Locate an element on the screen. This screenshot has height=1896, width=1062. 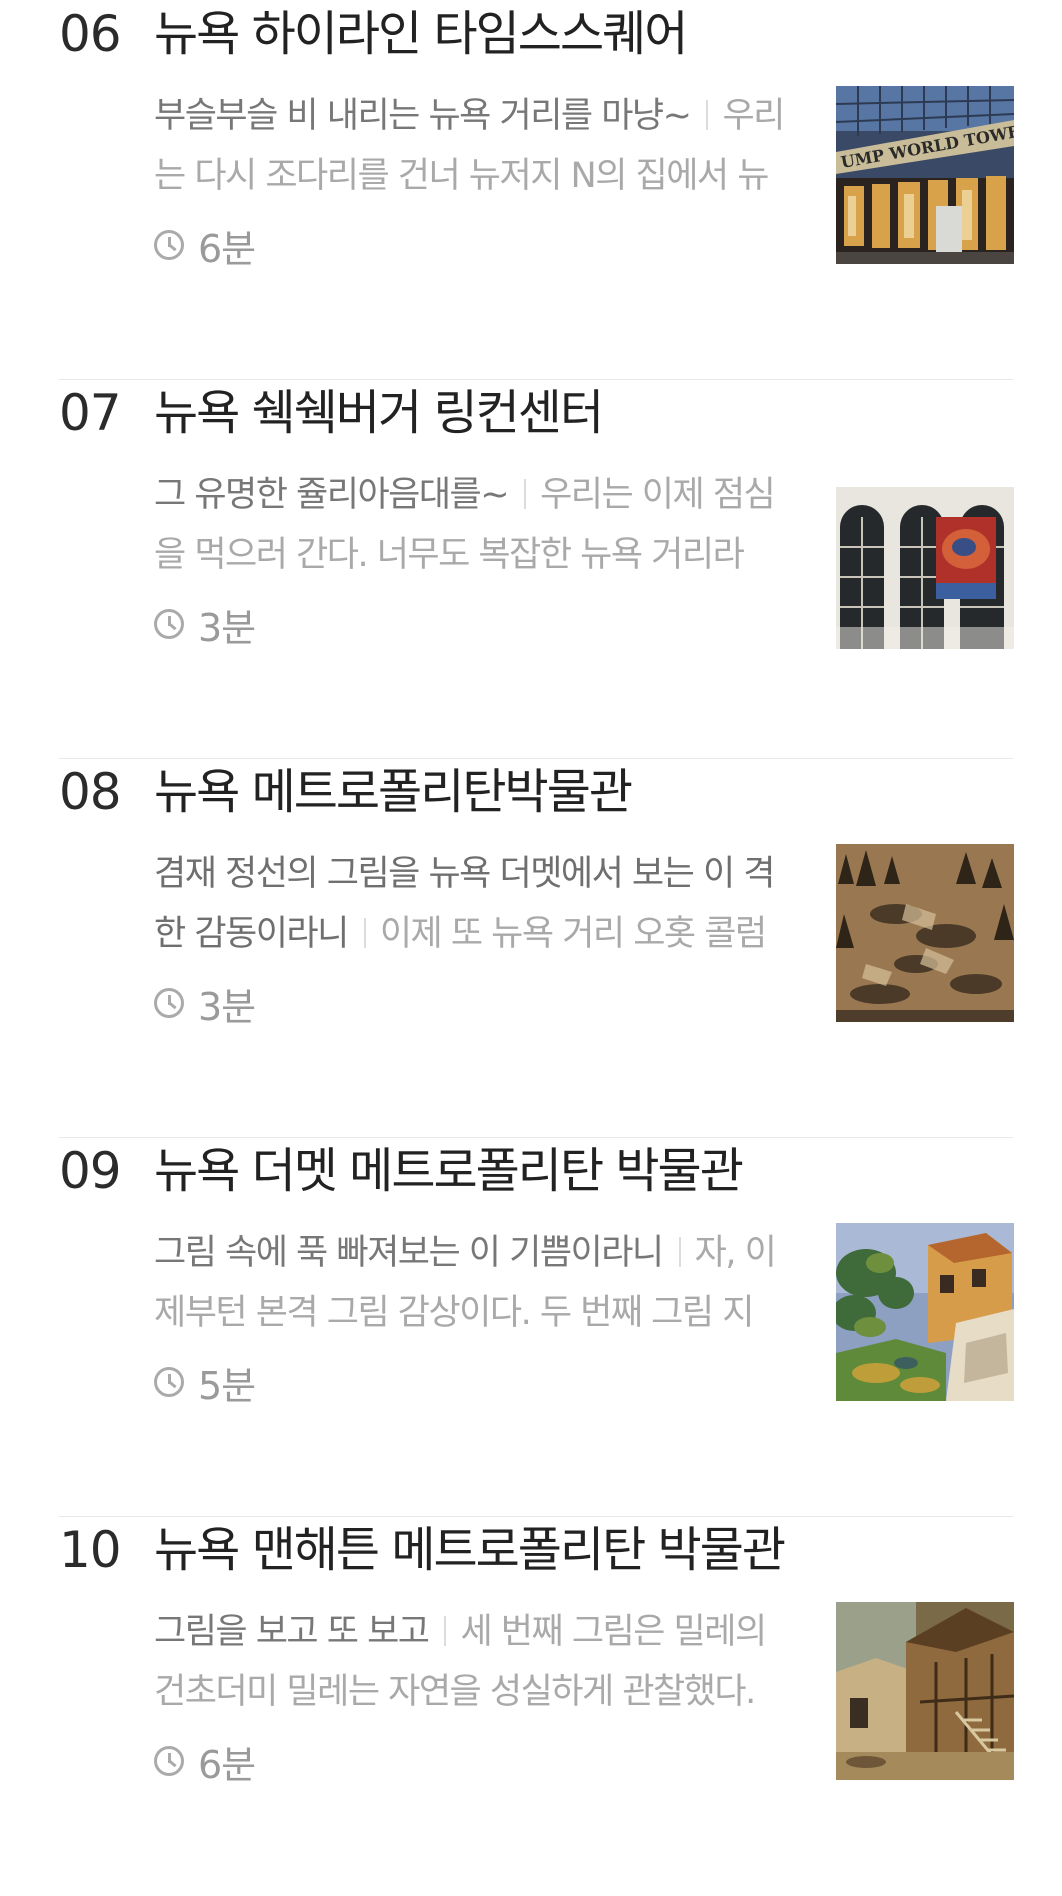
excerpt-lead: 부슬부슬 비 내리는 뉴욕 거리를 마냥~ is located at coordinates (423, 116).